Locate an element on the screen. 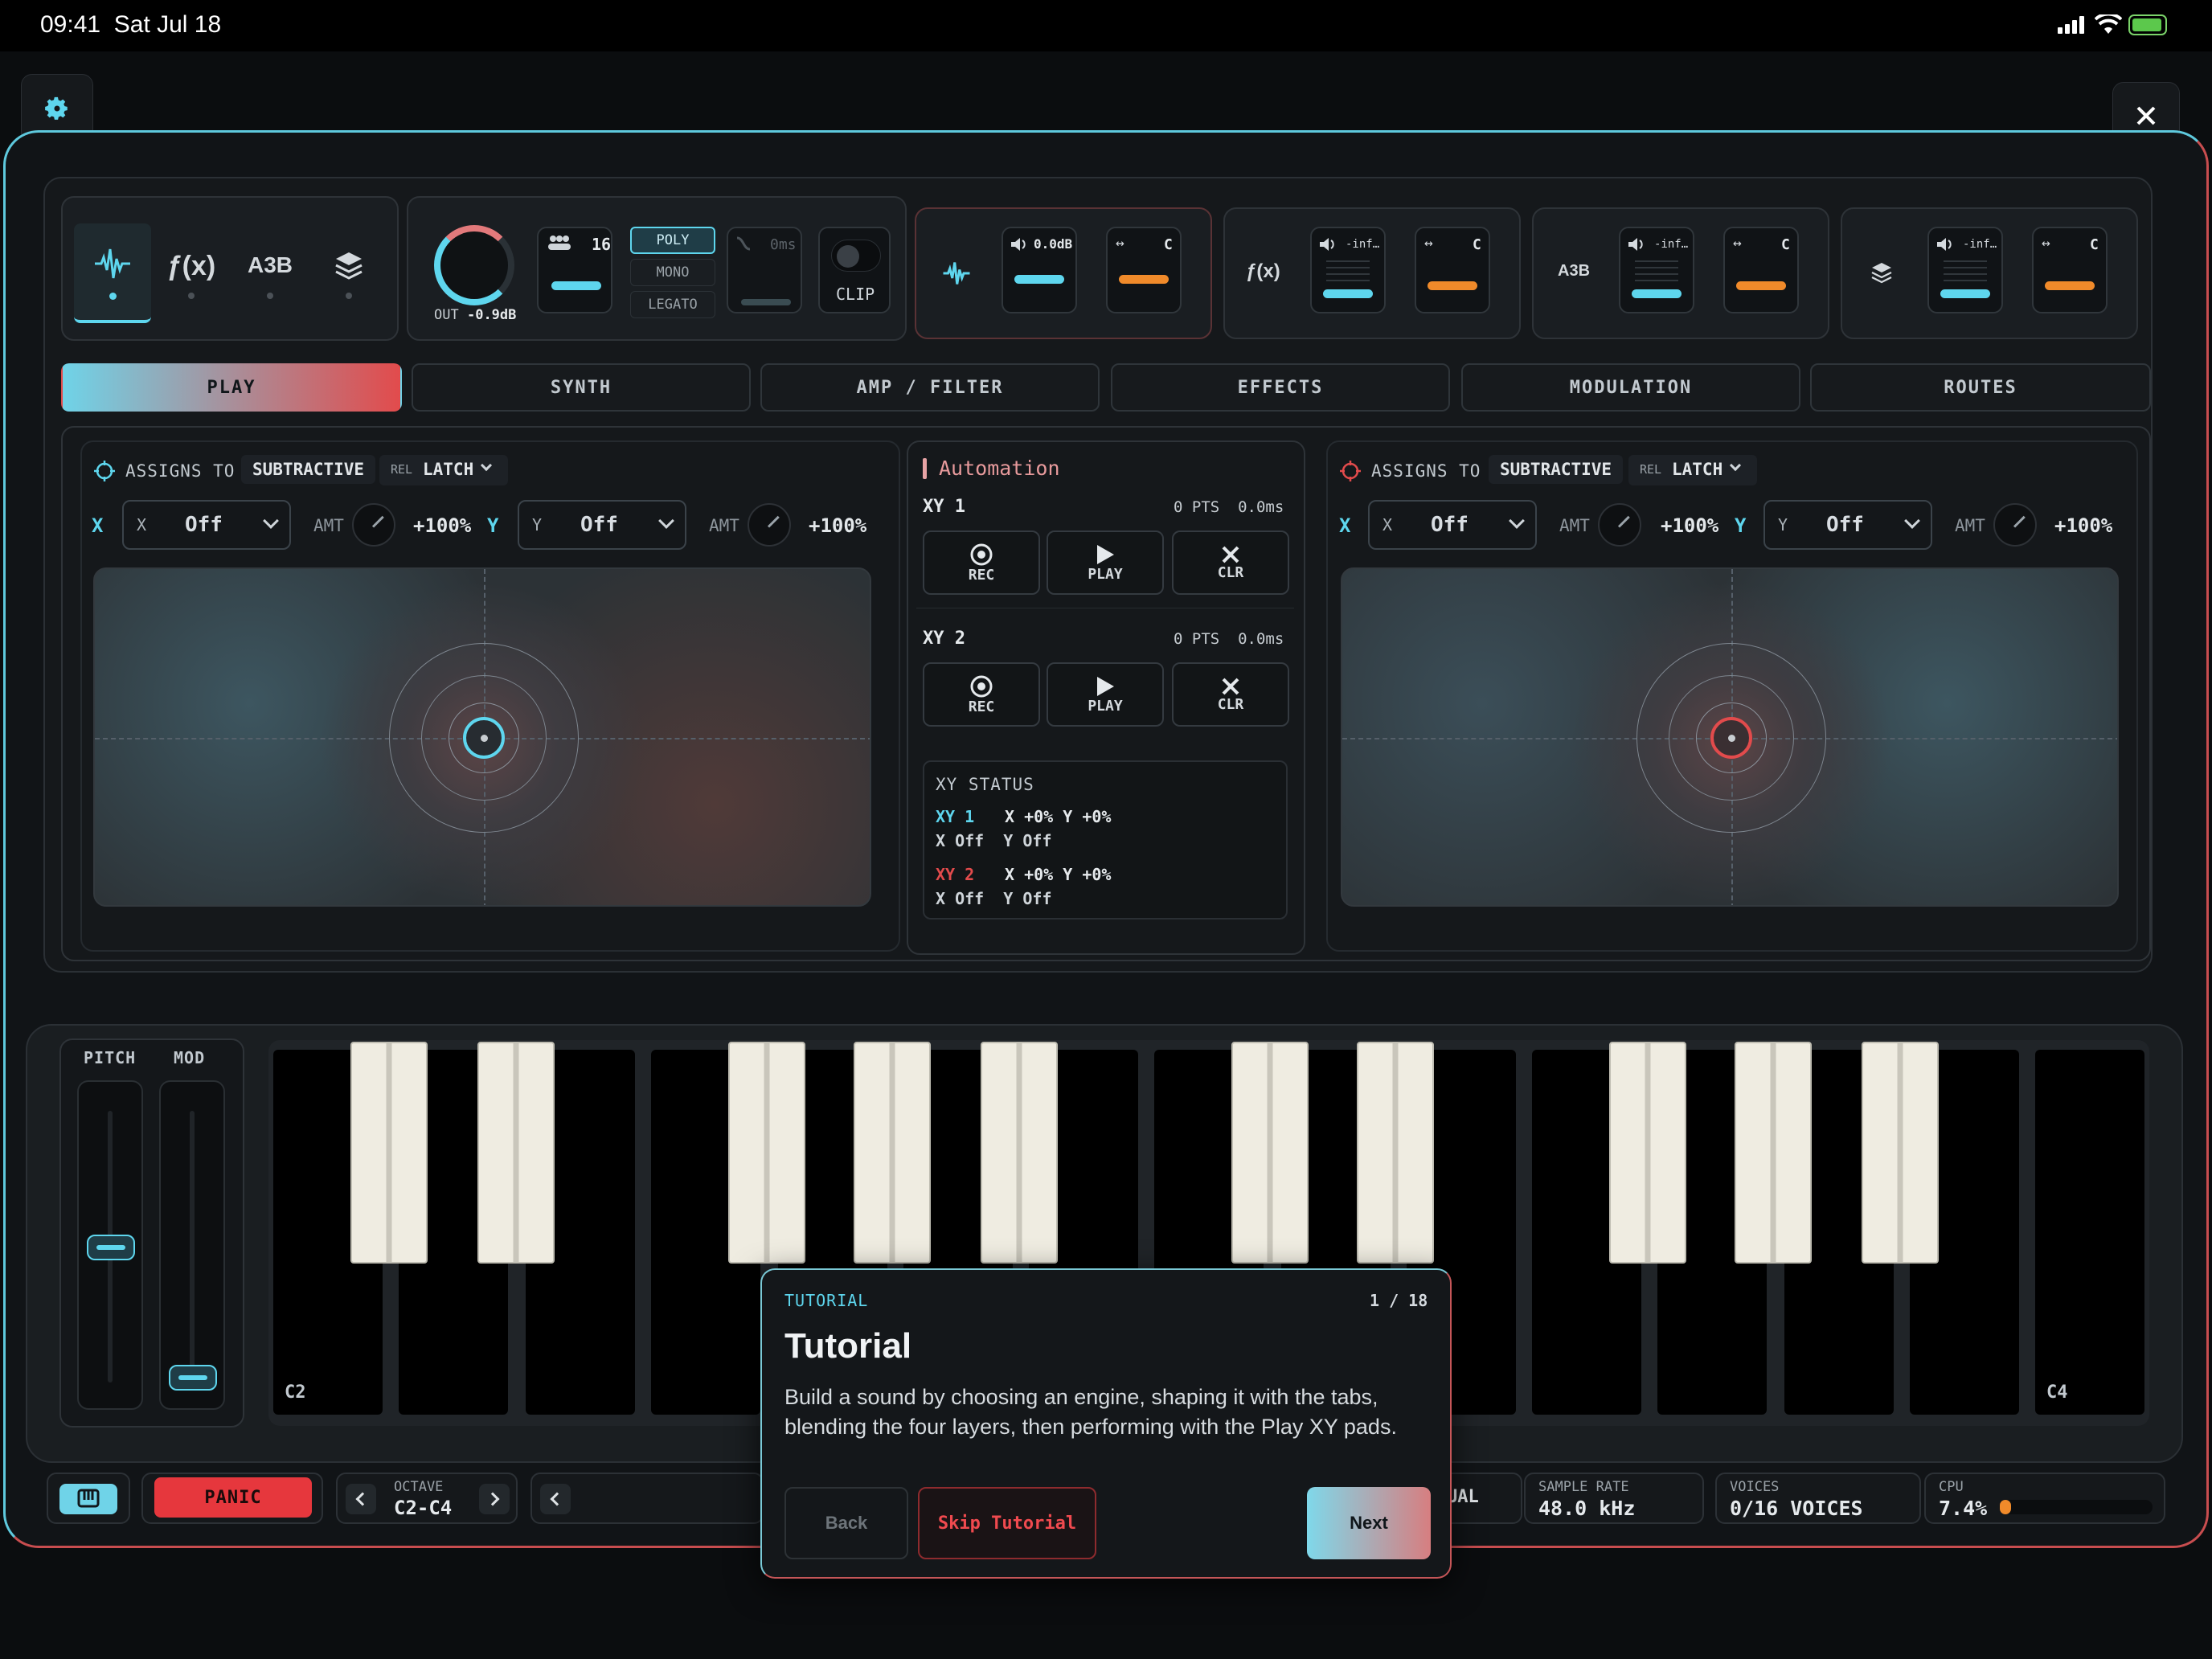 The height and width of the screenshot is (1659, 2212). xy1-play-button: PLAY is located at coordinates (1105, 562).